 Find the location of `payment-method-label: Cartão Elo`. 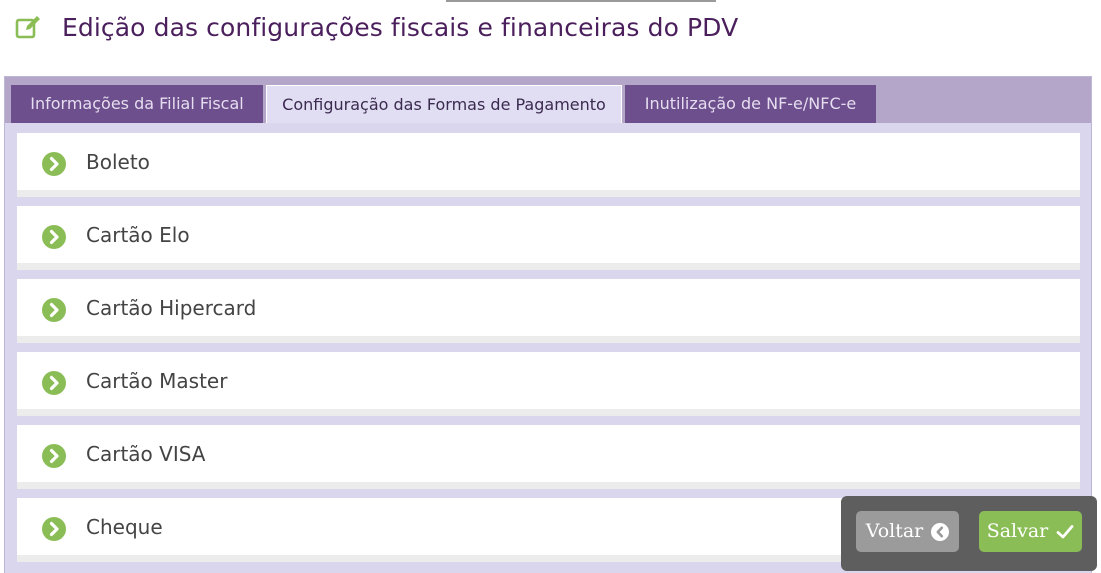

payment-method-label: Cartão Elo is located at coordinates (138, 235).